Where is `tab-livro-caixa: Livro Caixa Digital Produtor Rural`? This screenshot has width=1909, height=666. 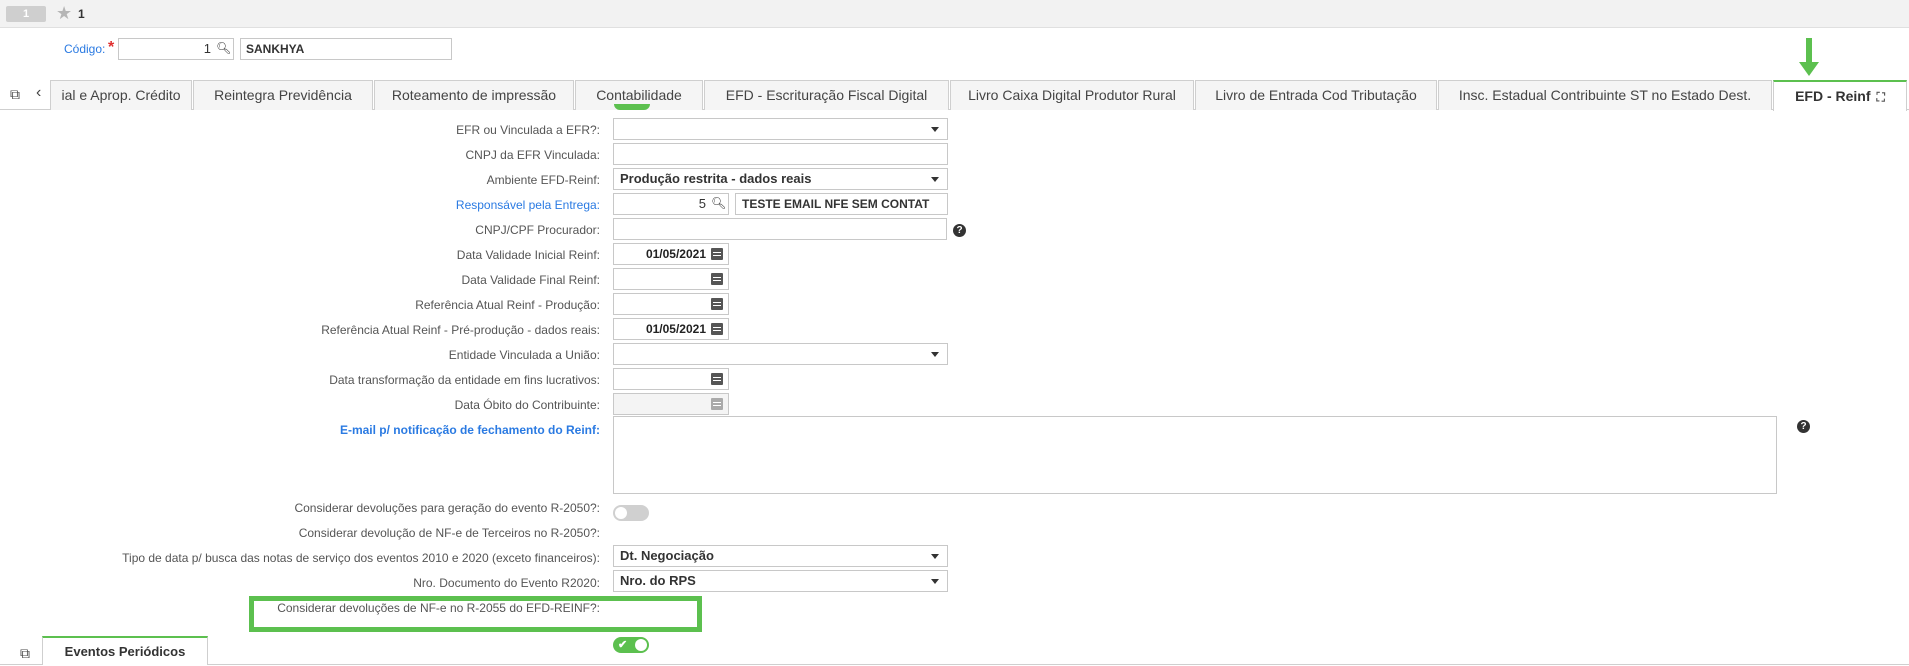
tab-livro-caixa: Livro Caixa Digital Produtor Rural is located at coordinates (1072, 95).